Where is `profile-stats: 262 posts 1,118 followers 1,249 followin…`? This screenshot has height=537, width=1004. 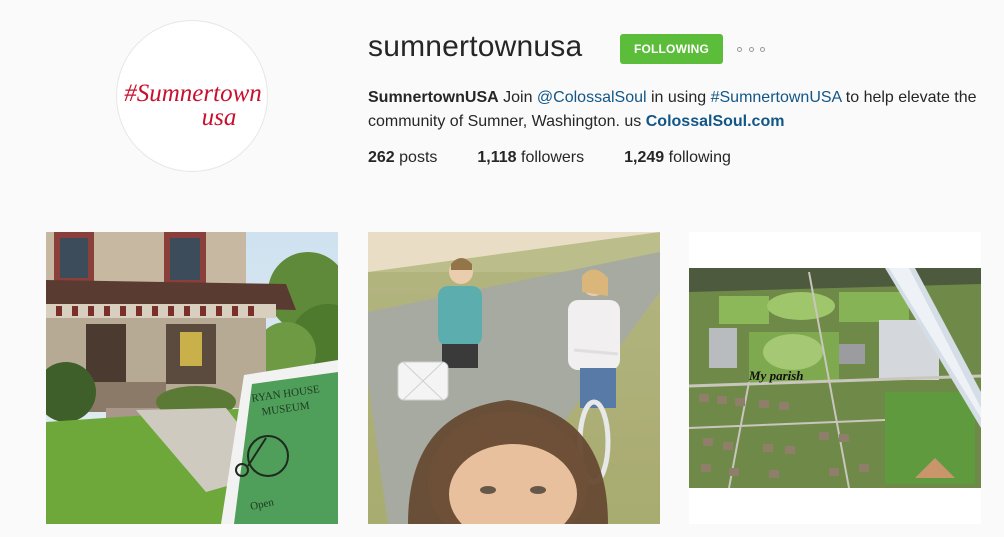
profile-stats: 262 posts 1,118 followers 1,249 followin… is located at coordinates (569, 158).